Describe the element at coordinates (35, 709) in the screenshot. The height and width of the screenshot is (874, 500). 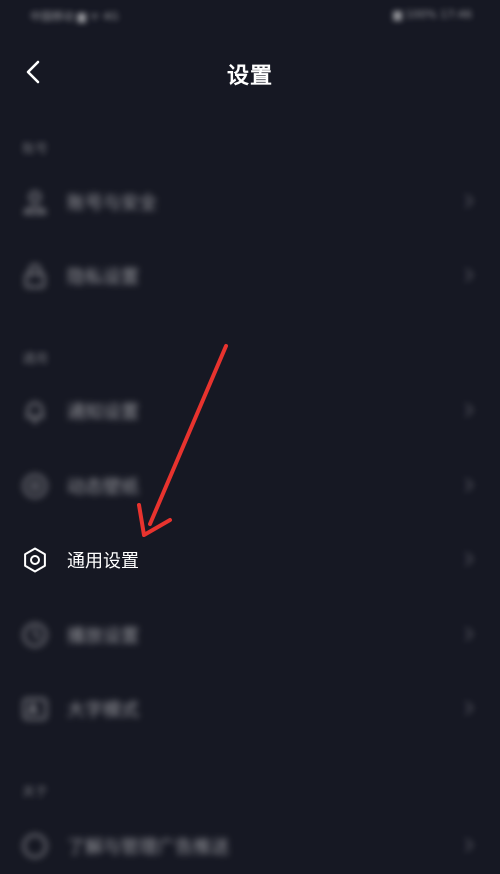
I see `font-size-icon` at that location.